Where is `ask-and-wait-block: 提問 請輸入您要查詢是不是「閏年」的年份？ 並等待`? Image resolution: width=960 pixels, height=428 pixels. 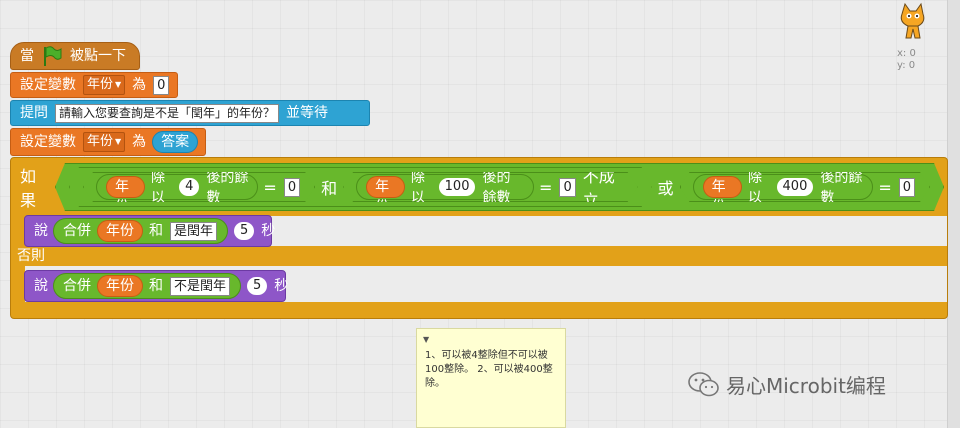 ask-and-wait-block: 提問 請輸入您要查詢是不是「閏年」的年份？ 並等待 is located at coordinates (190, 113).